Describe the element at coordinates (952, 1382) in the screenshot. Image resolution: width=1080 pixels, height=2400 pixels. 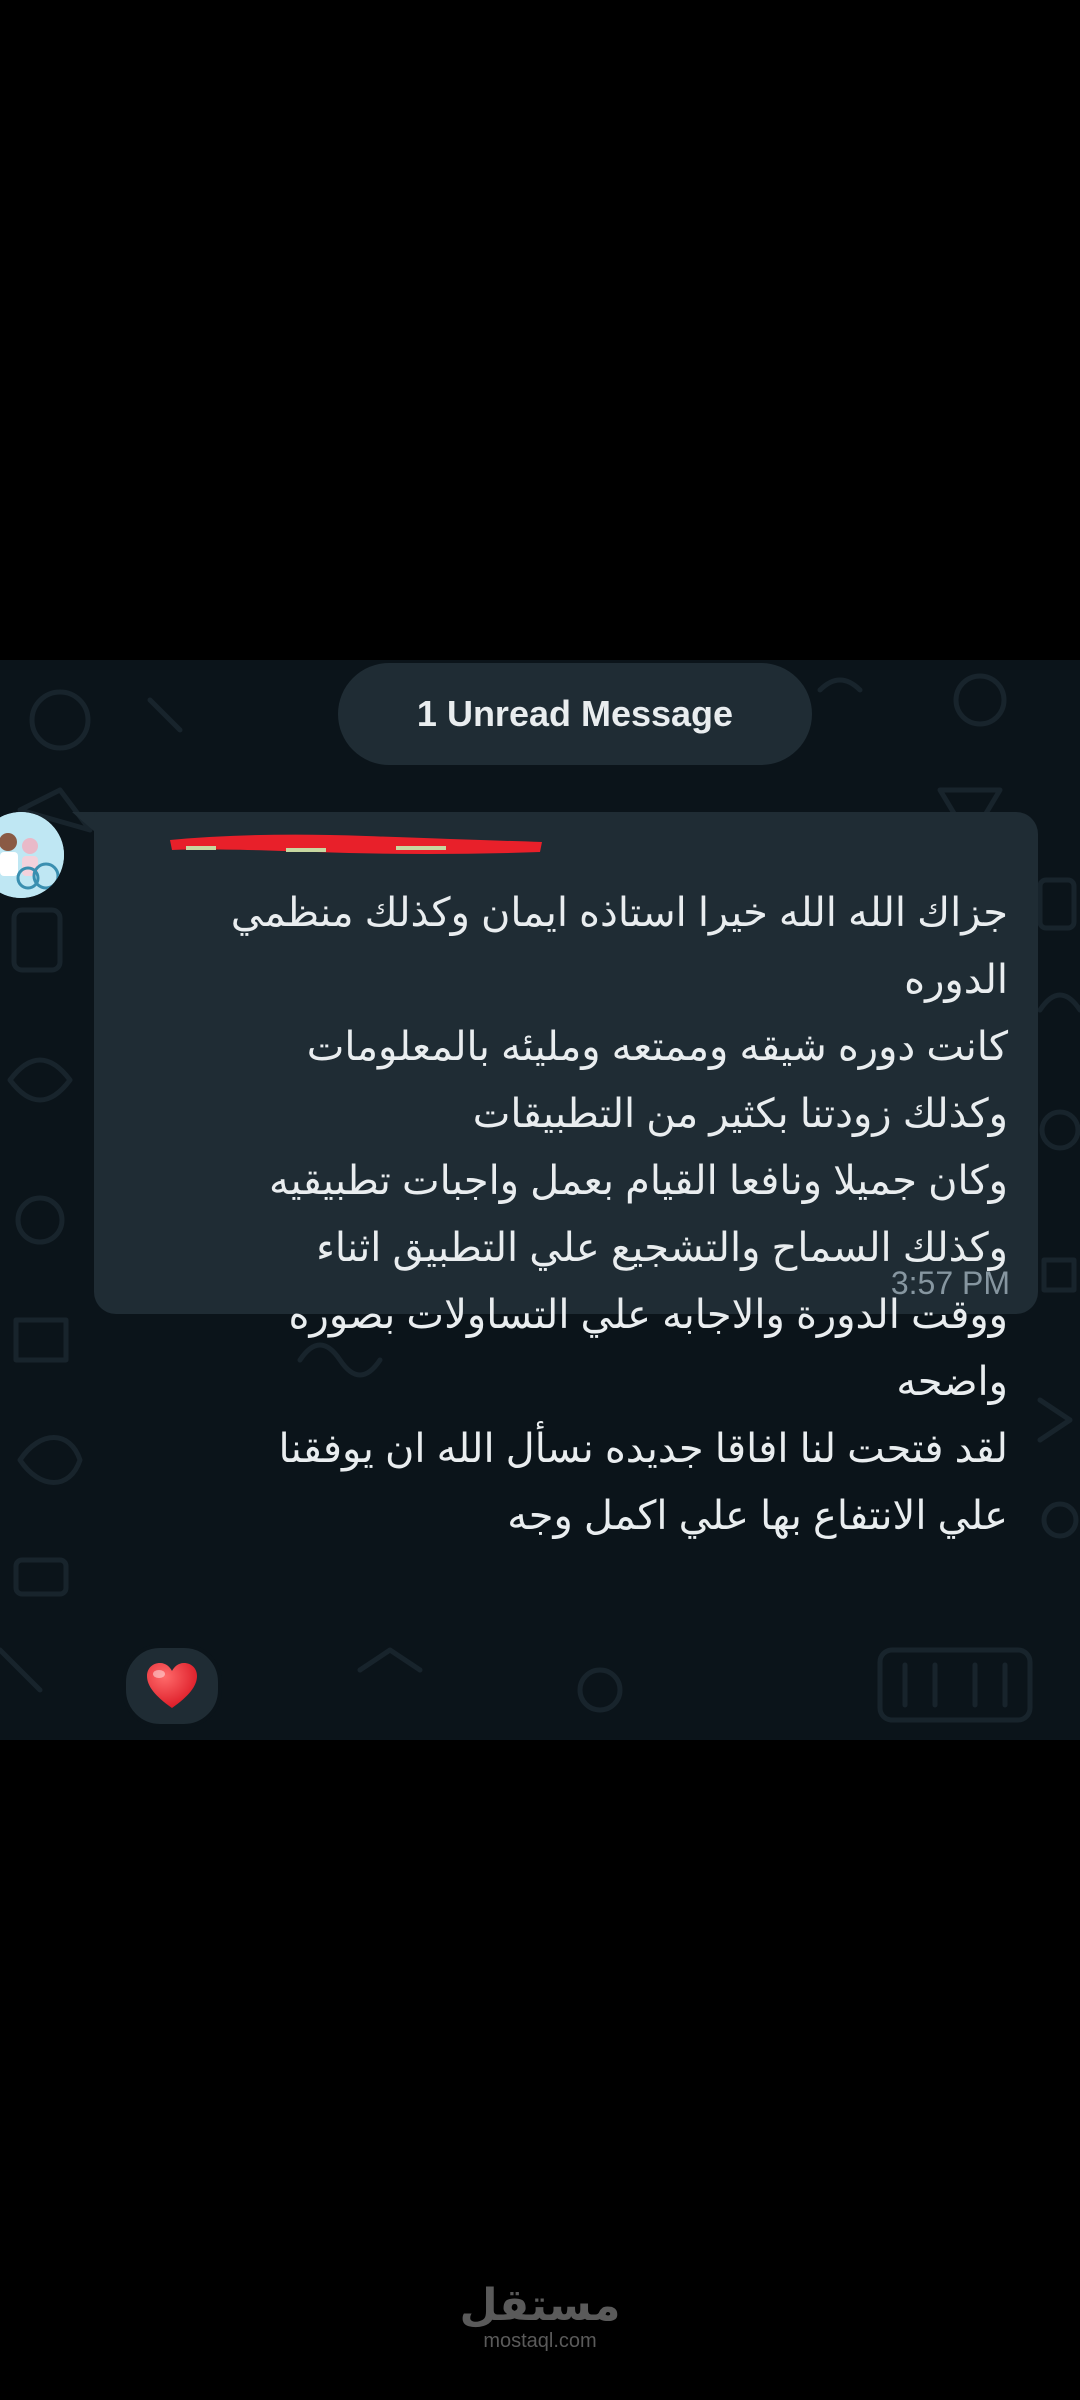
I see `message-line: واضحه` at that location.